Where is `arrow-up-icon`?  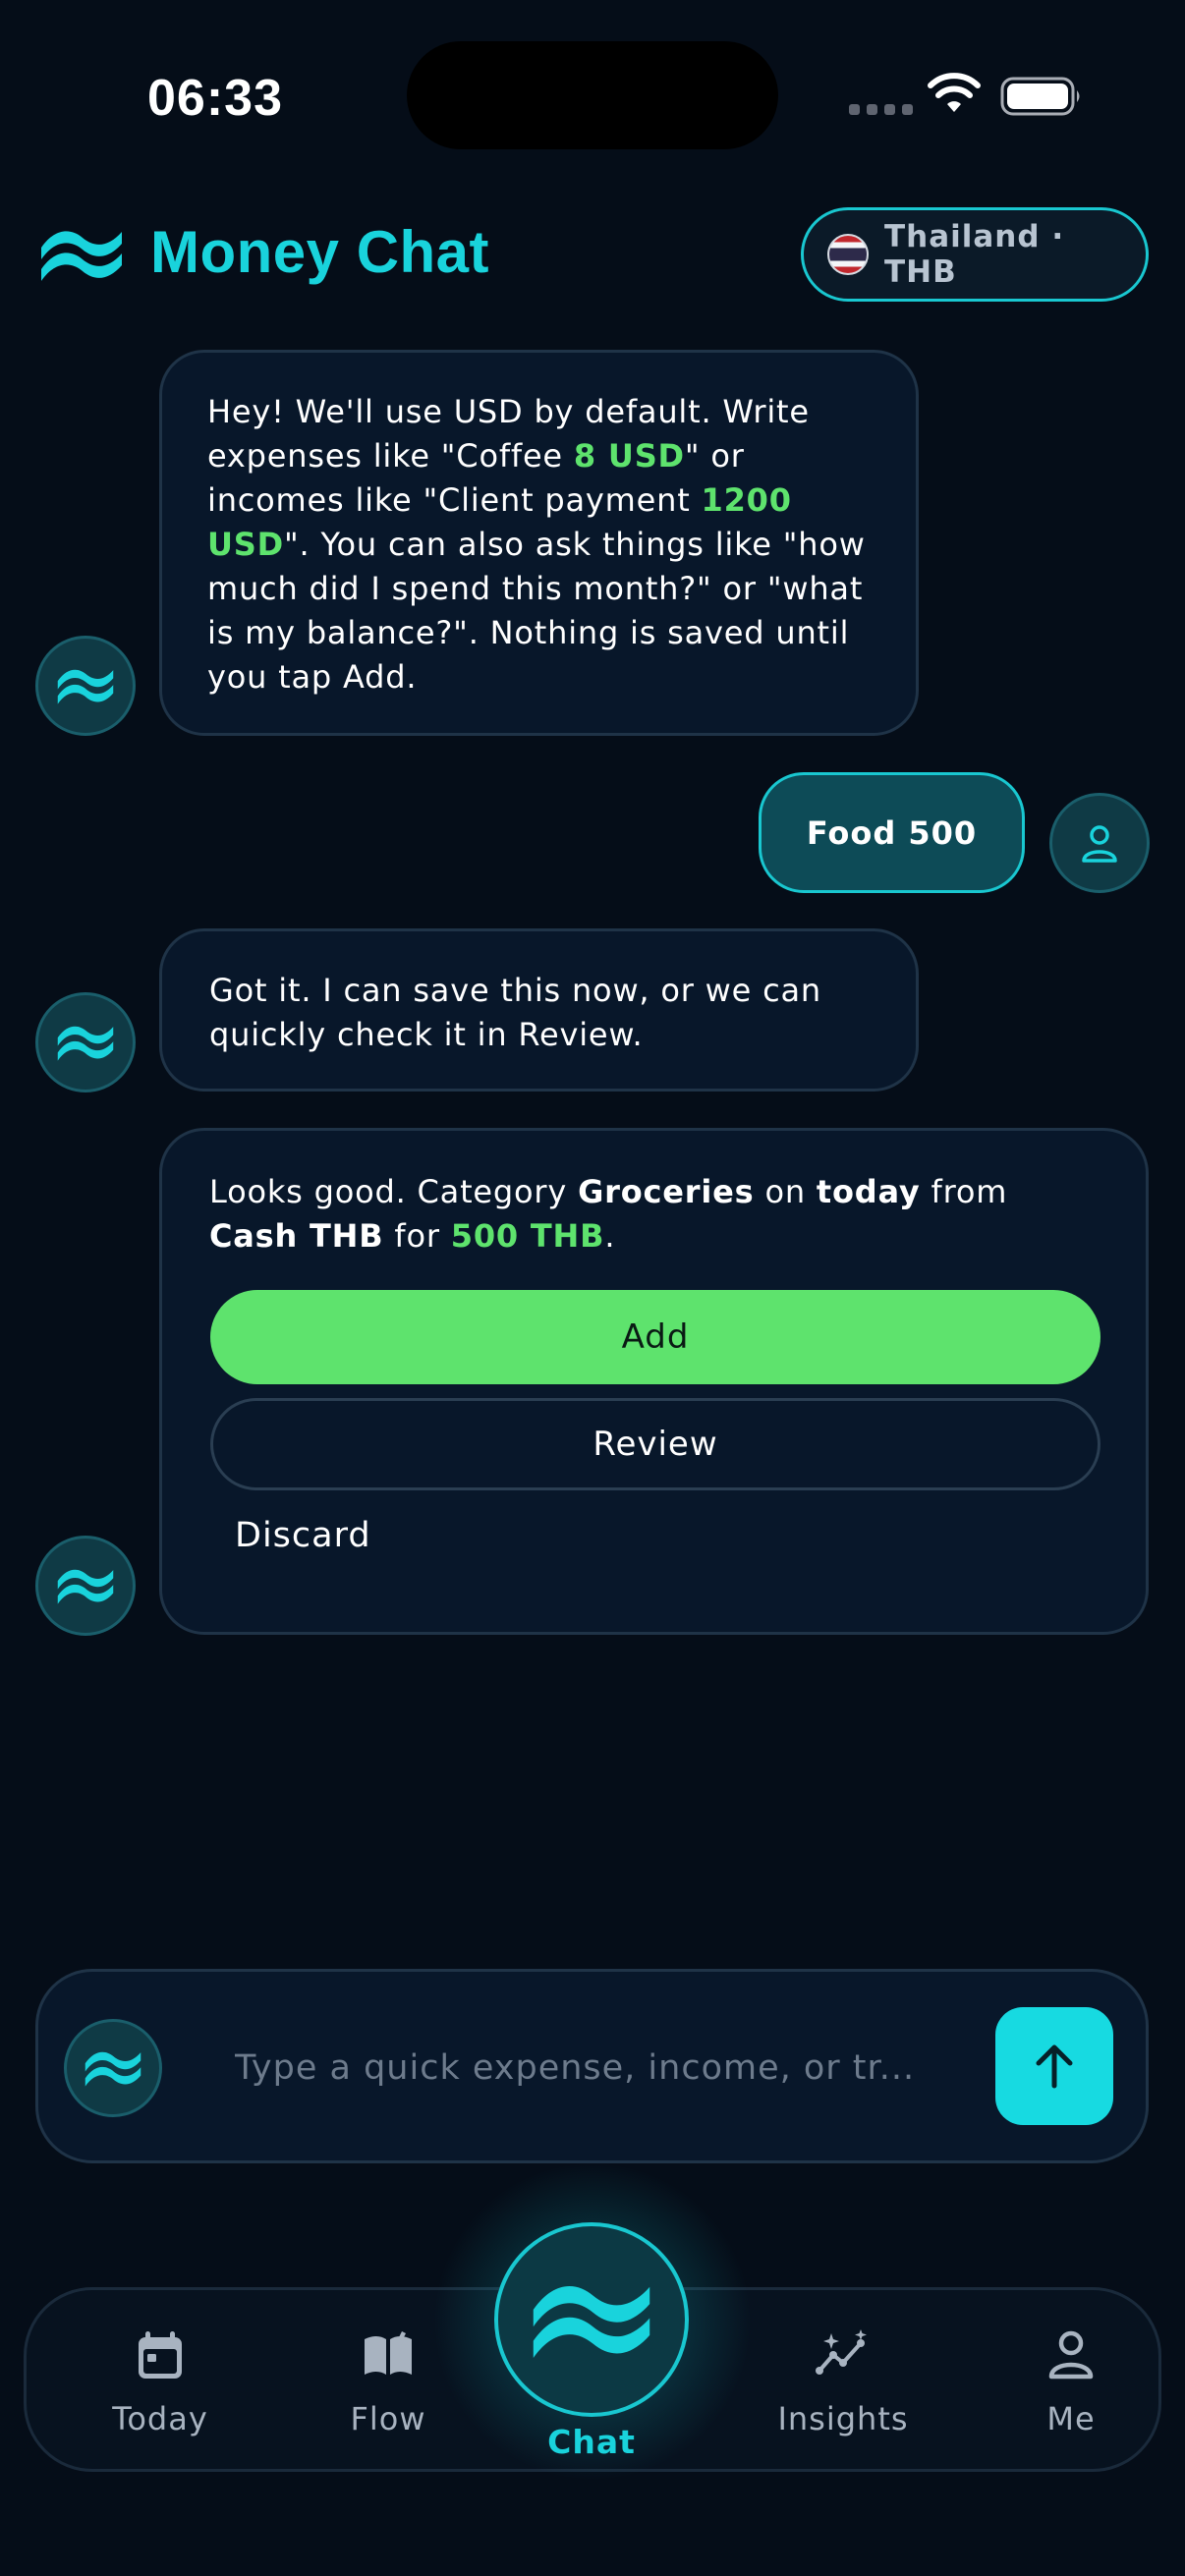
arrow-up-icon is located at coordinates (1054, 2066).